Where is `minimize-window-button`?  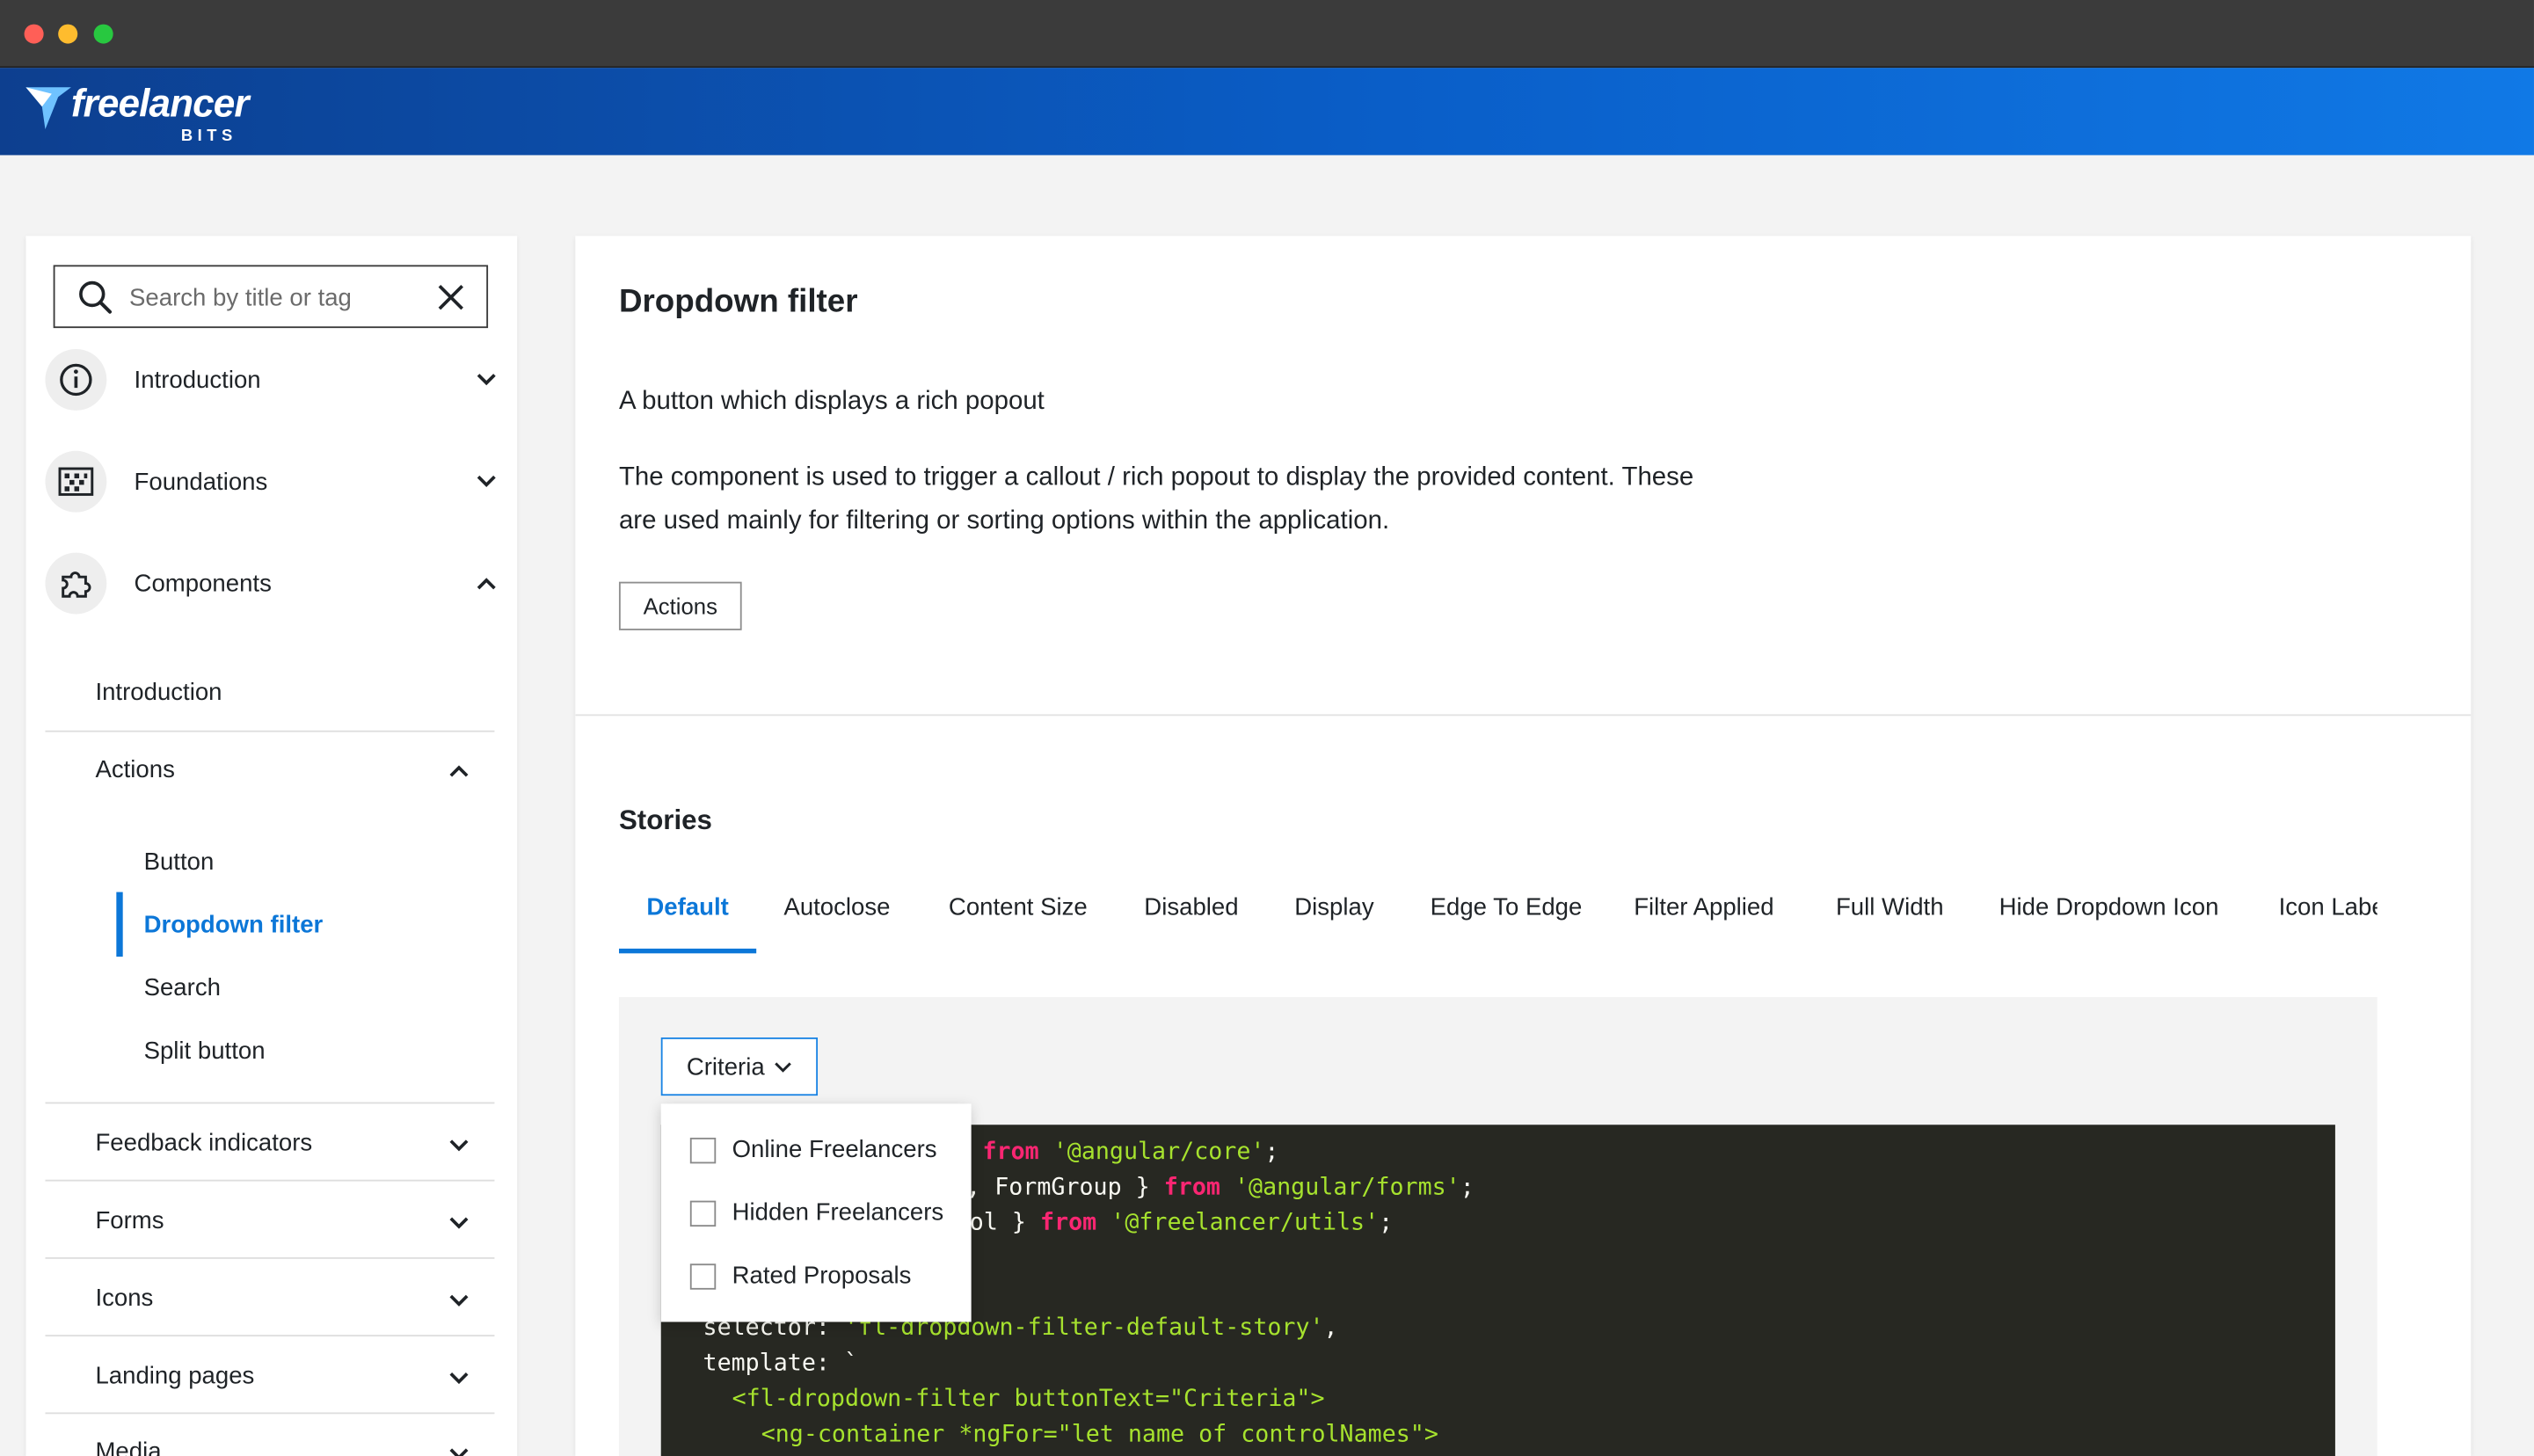
minimize-window-button is located at coordinates (68, 34).